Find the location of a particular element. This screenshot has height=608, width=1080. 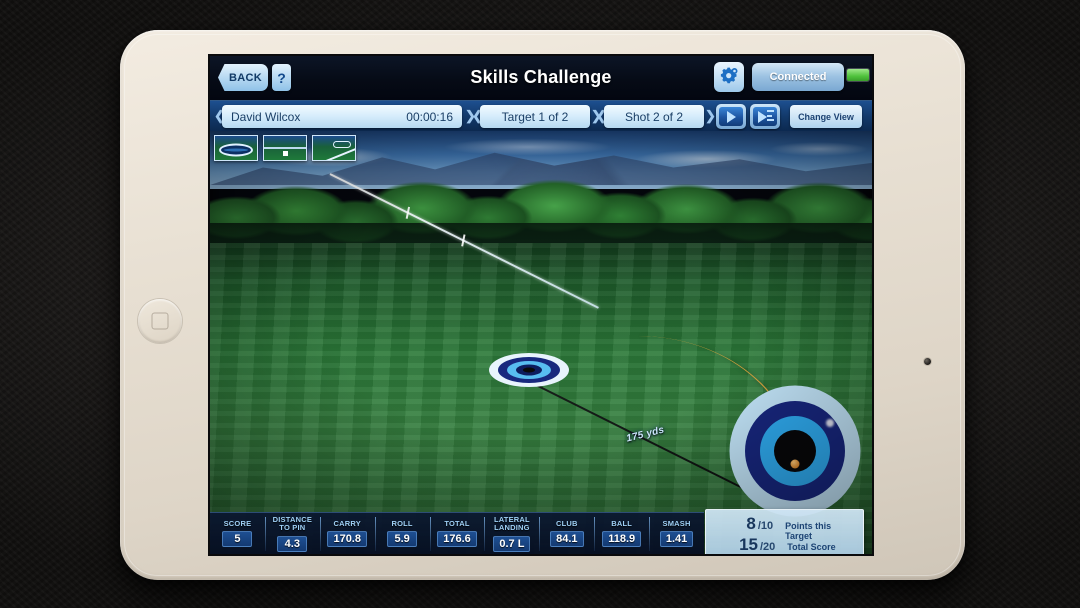

ball-impact-marker is located at coordinates (794, 464).